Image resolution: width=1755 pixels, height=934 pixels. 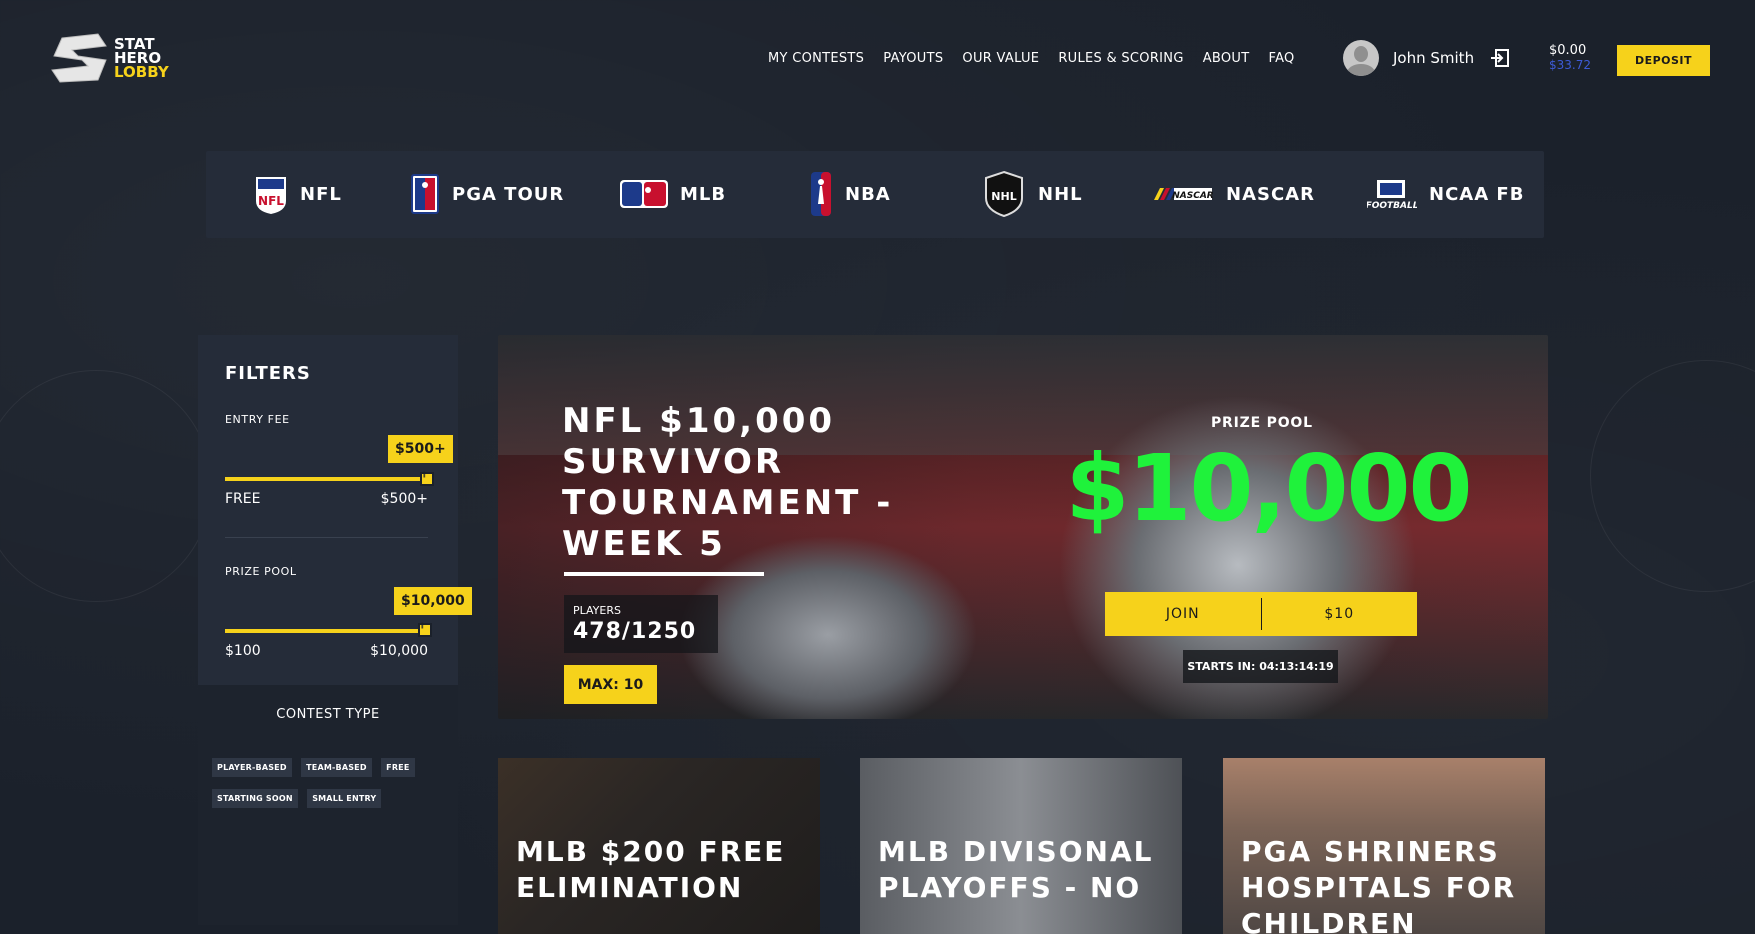 I want to click on nav-my-contests: MY CONTESTS, so click(x=816, y=58).